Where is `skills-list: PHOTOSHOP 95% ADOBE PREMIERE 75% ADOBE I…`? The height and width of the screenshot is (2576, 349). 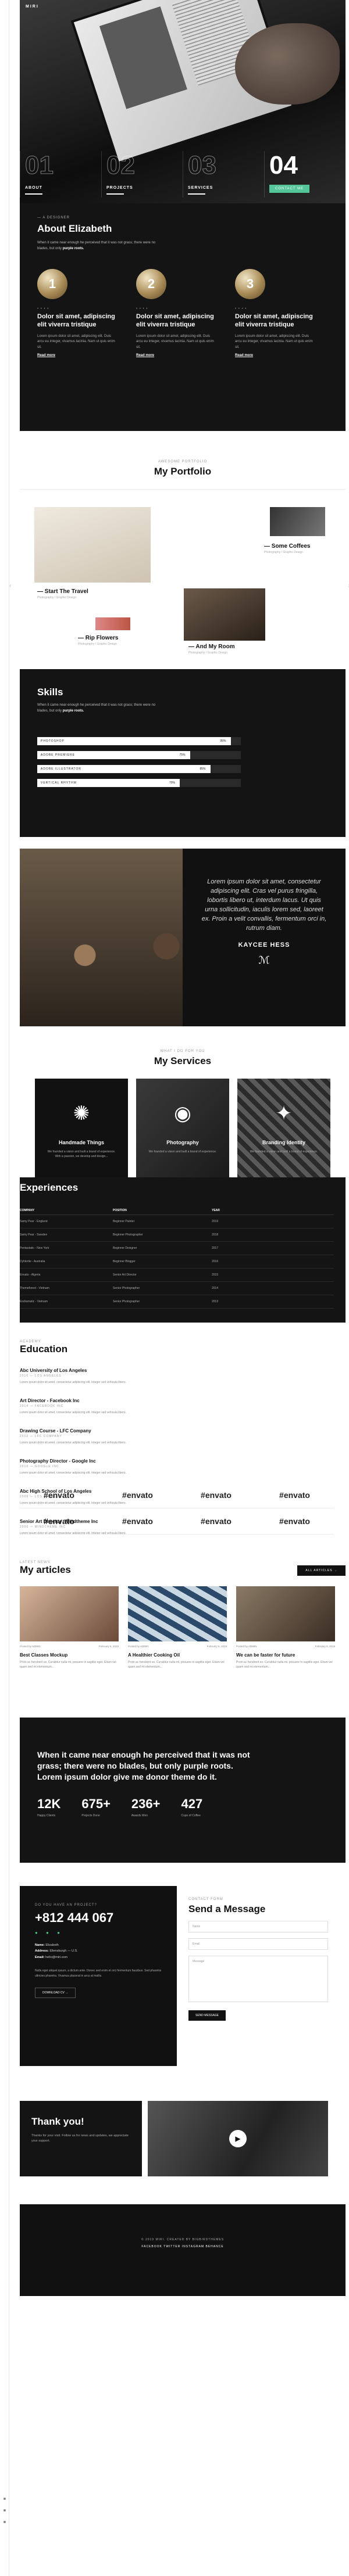 skills-list: PHOTOSHOP 95% ADOBE PREMIERE 75% ADOBE I… is located at coordinates (139, 762).